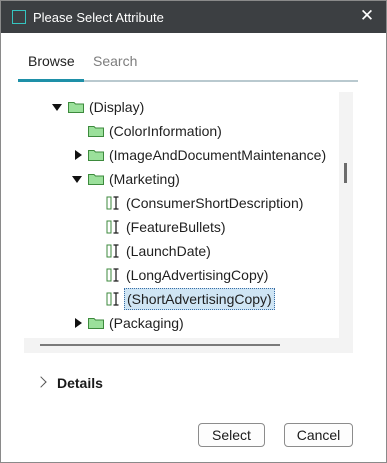 The height and width of the screenshot is (463, 387). What do you see at coordinates (367, 16) in the screenshot?
I see `close-button: ✕` at bounding box center [367, 16].